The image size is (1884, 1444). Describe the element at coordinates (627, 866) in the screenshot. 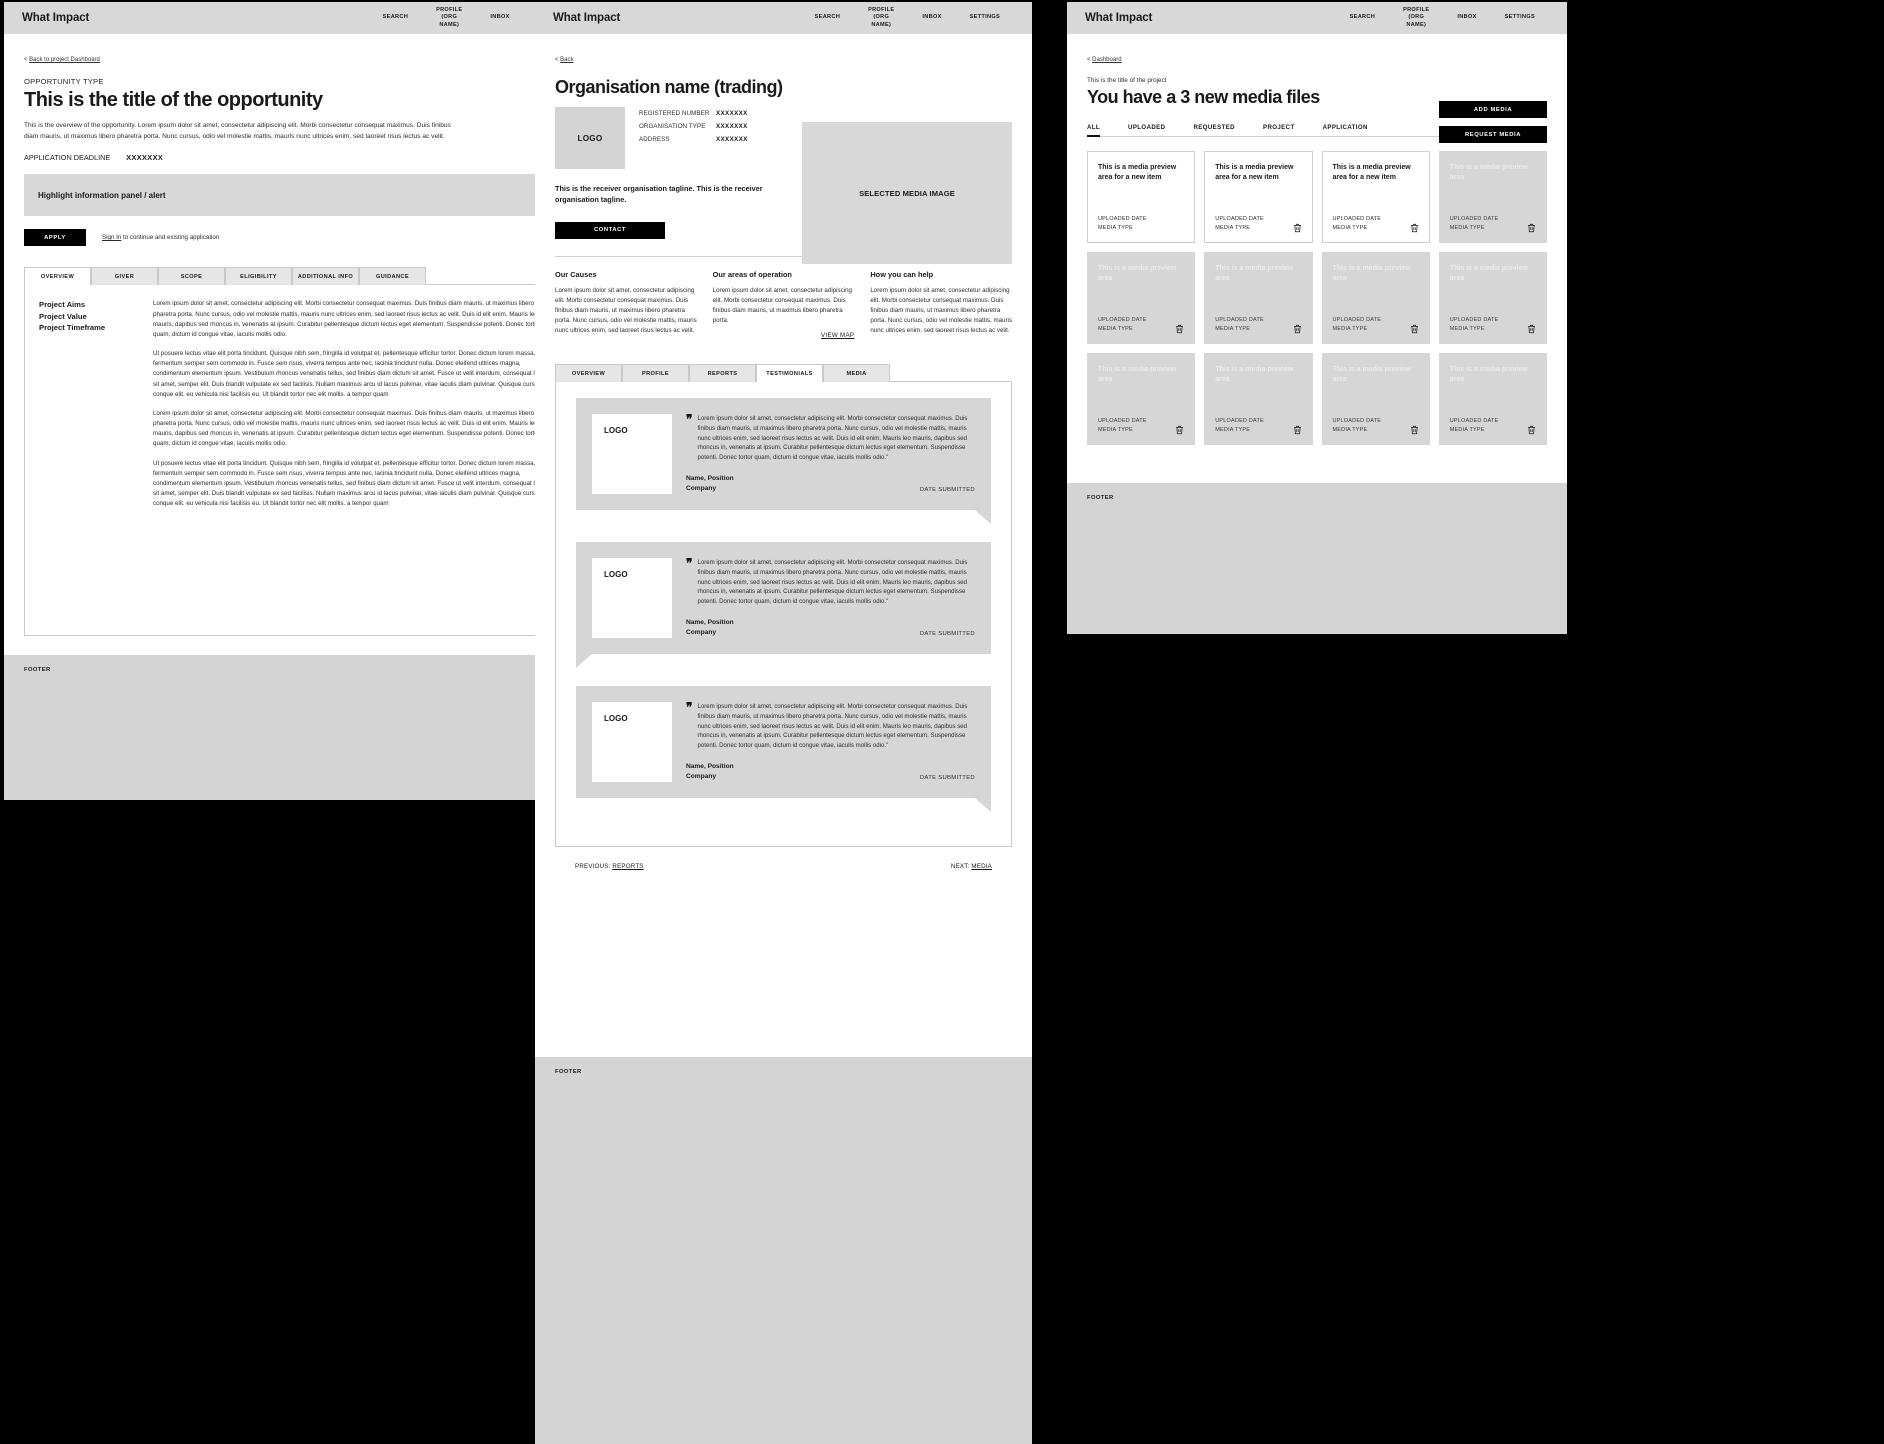

I see `previous-link: REPORTS` at that location.